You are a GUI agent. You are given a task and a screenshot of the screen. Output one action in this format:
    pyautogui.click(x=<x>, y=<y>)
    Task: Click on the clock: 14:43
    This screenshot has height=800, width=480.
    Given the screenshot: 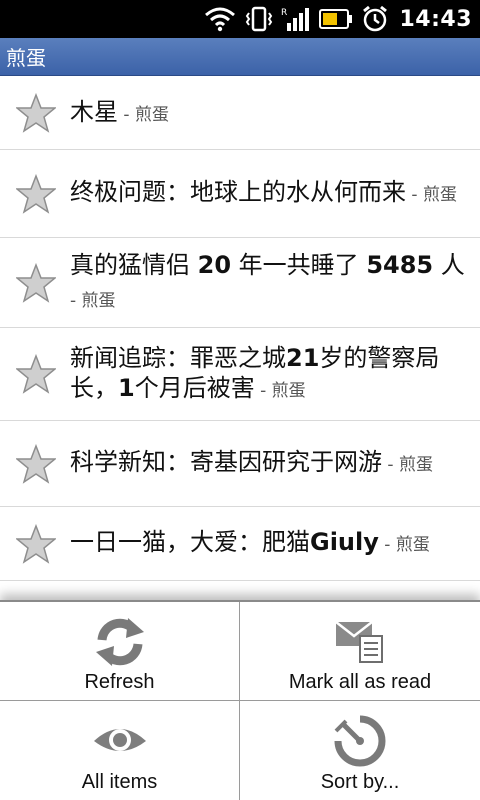 What is the action you would take?
    pyautogui.click(x=435, y=19)
    